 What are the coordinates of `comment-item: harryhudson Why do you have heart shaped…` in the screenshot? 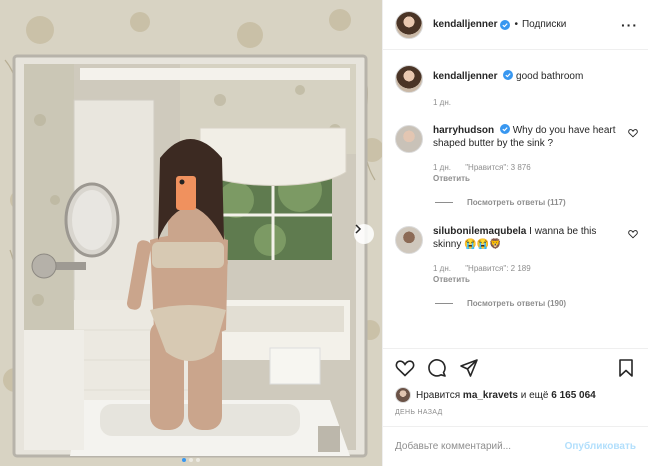 It's located at (516, 154).